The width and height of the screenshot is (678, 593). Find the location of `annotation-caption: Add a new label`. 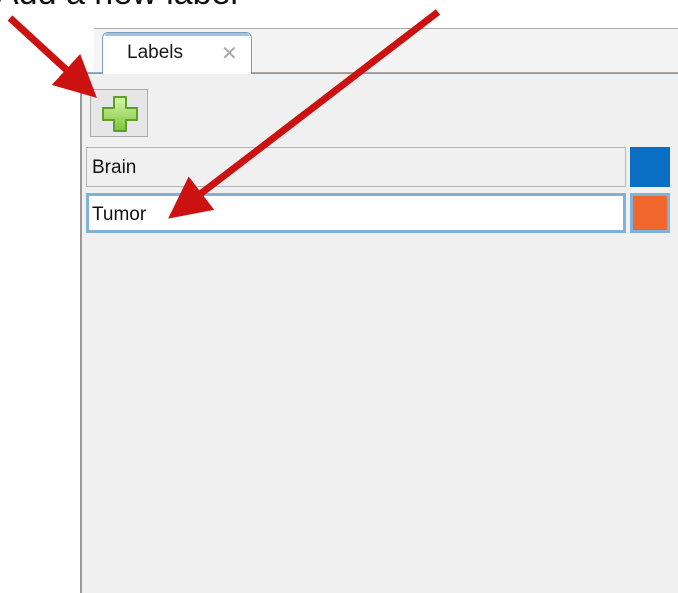

annotation-caption: Add a new label is located at coordinates (119, 6).